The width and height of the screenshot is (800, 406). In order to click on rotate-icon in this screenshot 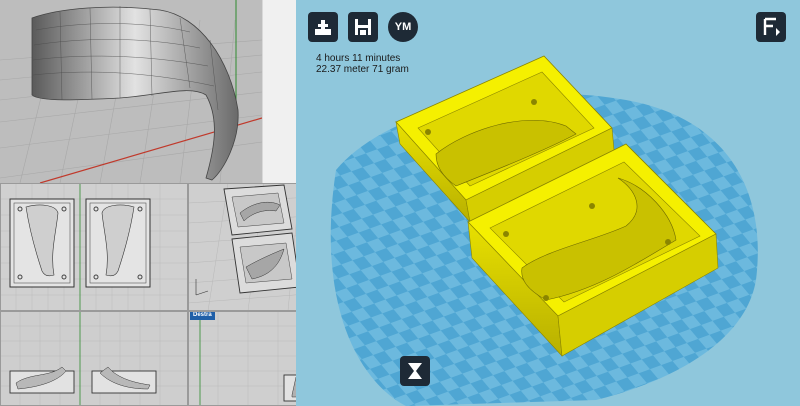, I will do `click(415, 371)`.